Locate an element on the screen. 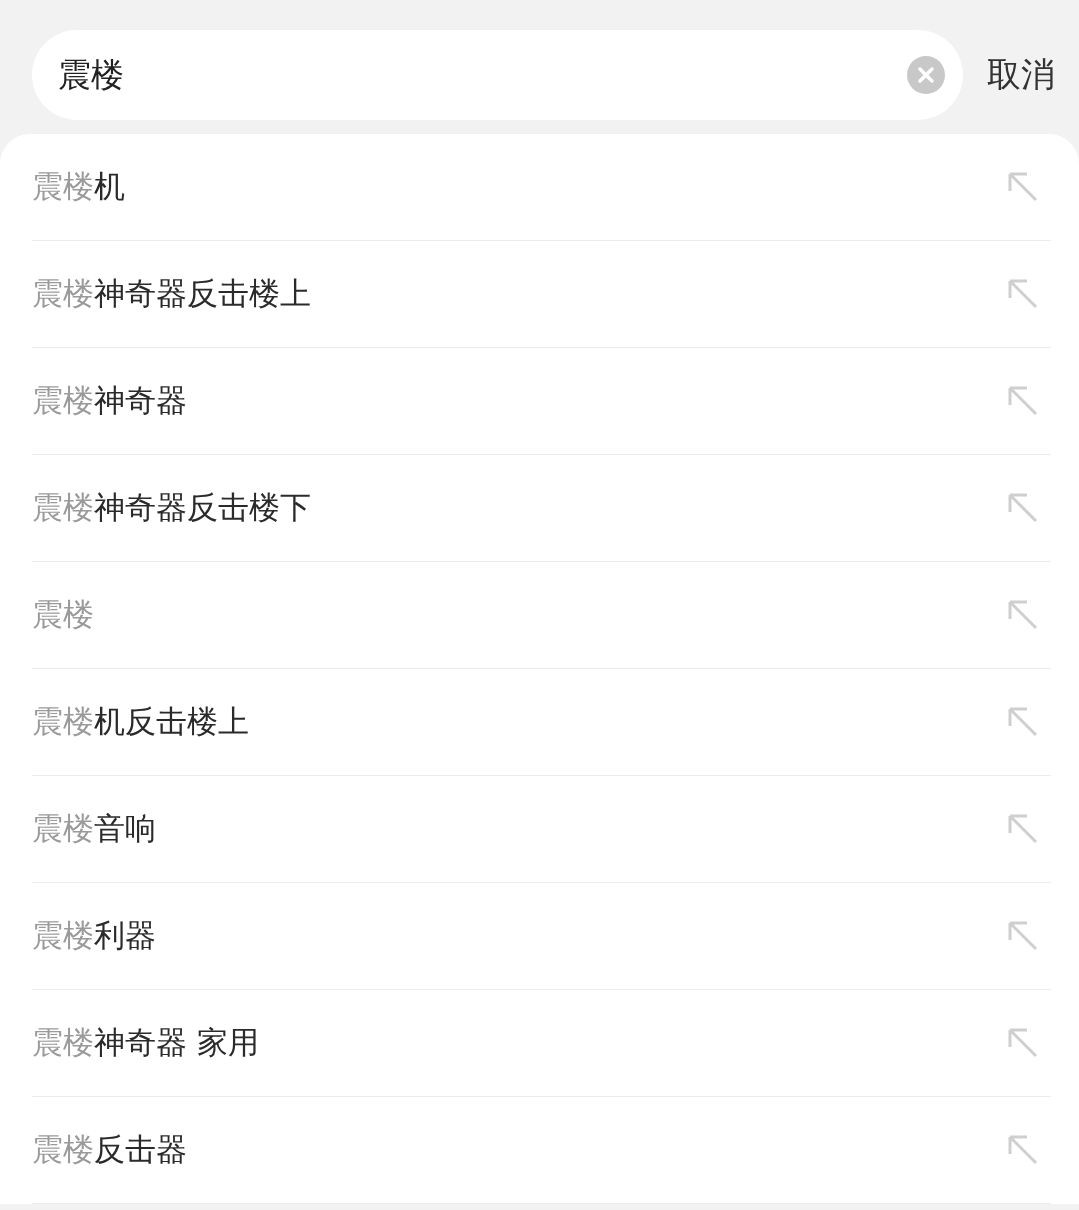  suggestion-item: 震楼神奇器反击楼上 is located at coordinates (541, 294).